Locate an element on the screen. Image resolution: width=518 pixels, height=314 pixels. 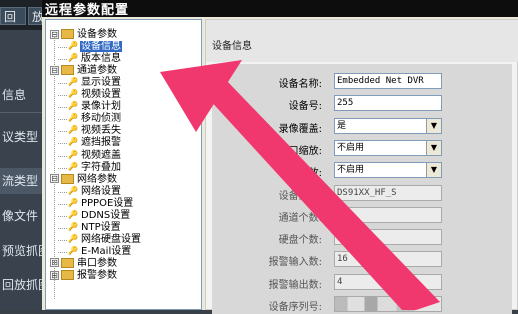
panel-title: 设备信息 is located at coordinates (232, 46).